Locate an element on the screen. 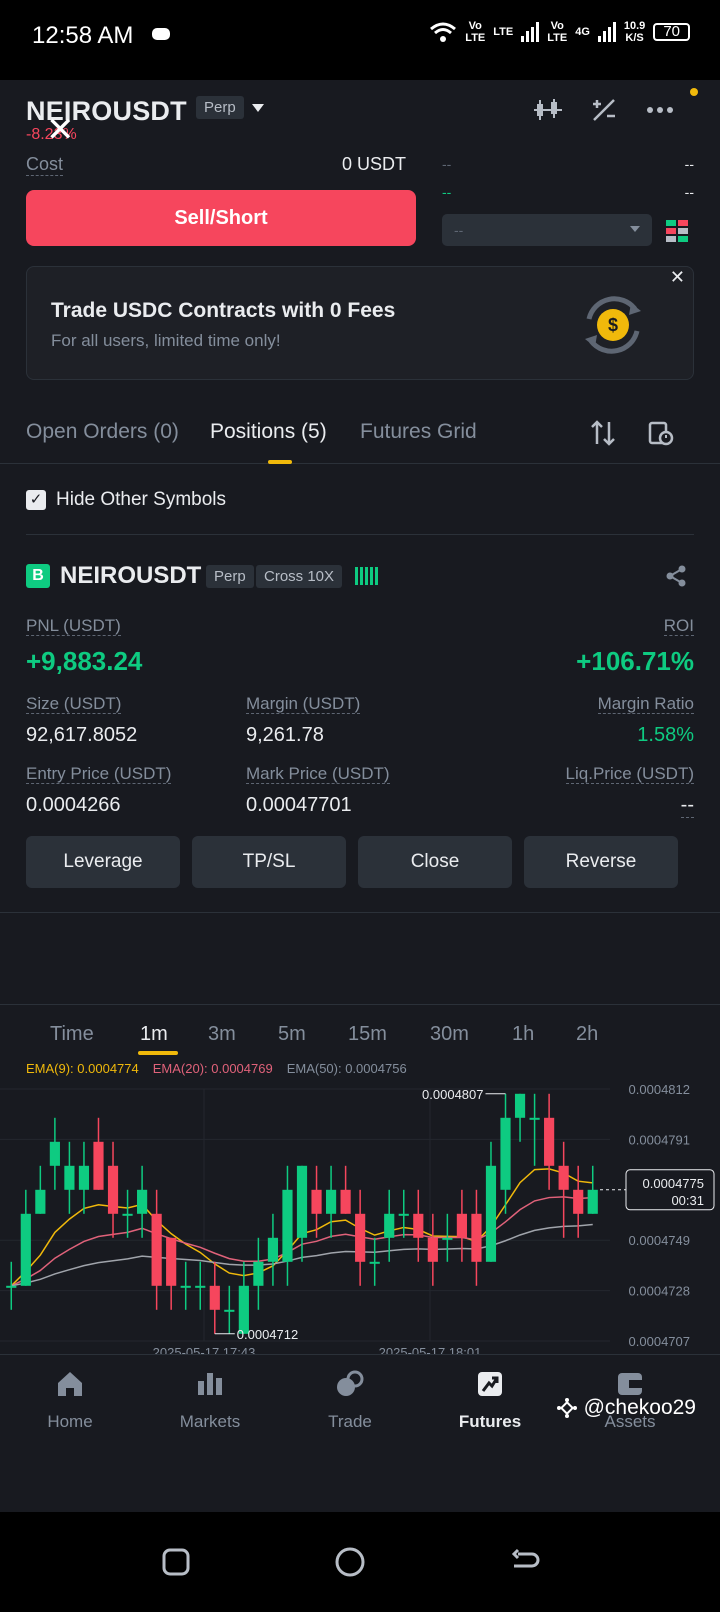  status-bar: 12:58 AM Vo LTE LTE Vo LTE 4G 10.9 K/S 70 is located at coordinates (360, 40).